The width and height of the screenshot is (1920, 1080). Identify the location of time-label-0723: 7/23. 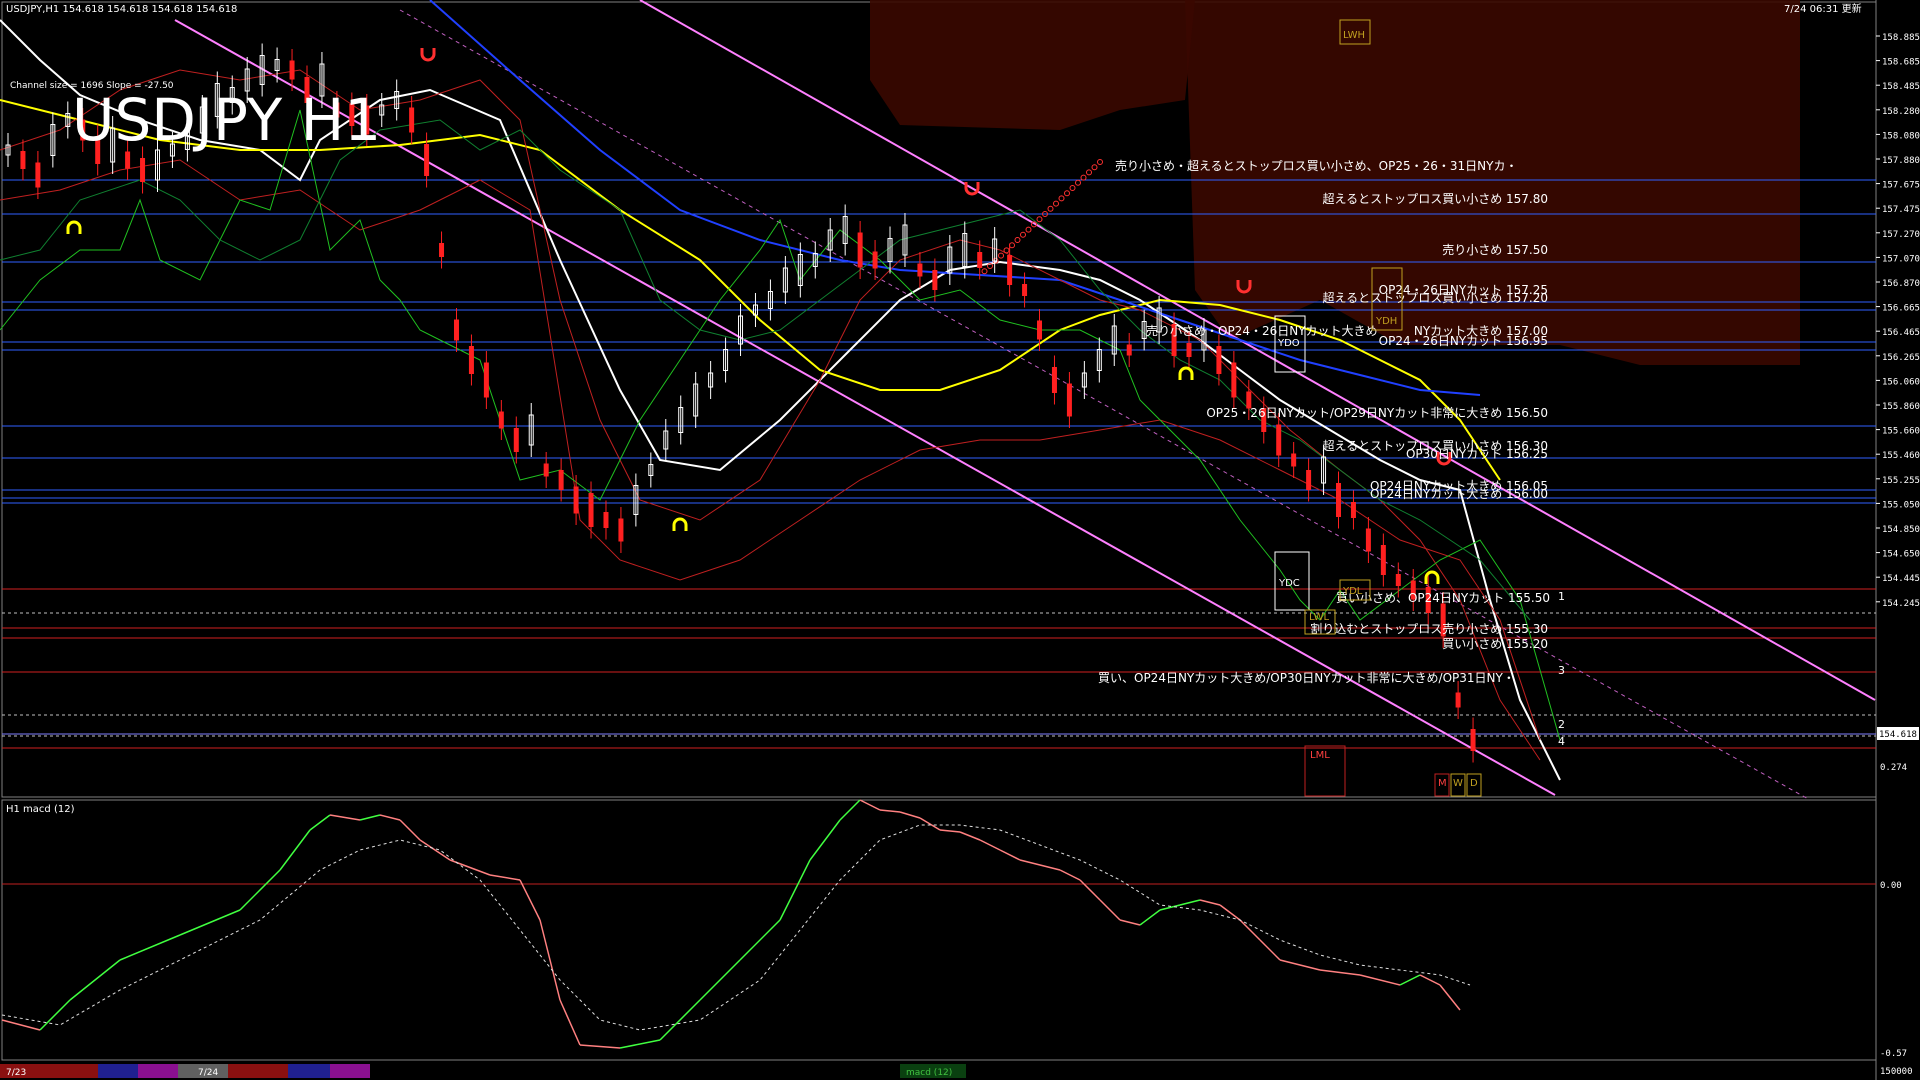
(16, 1073).